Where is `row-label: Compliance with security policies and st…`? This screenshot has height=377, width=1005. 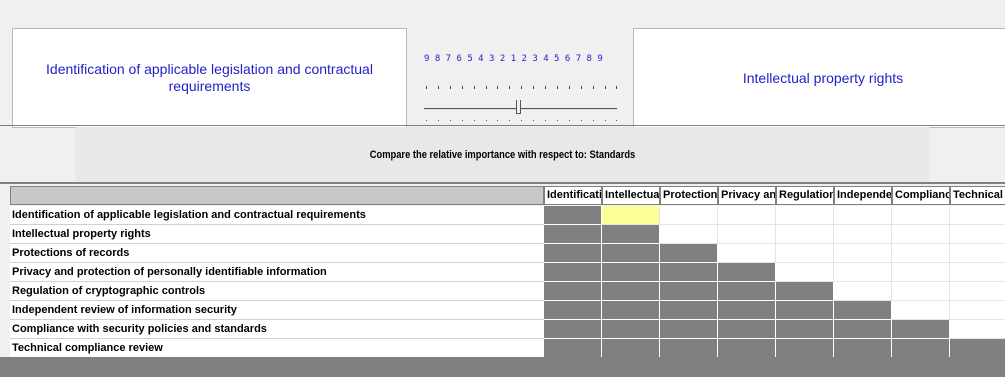
row-label: Compliance with security policies and st… is located at coordinates (277, 329).